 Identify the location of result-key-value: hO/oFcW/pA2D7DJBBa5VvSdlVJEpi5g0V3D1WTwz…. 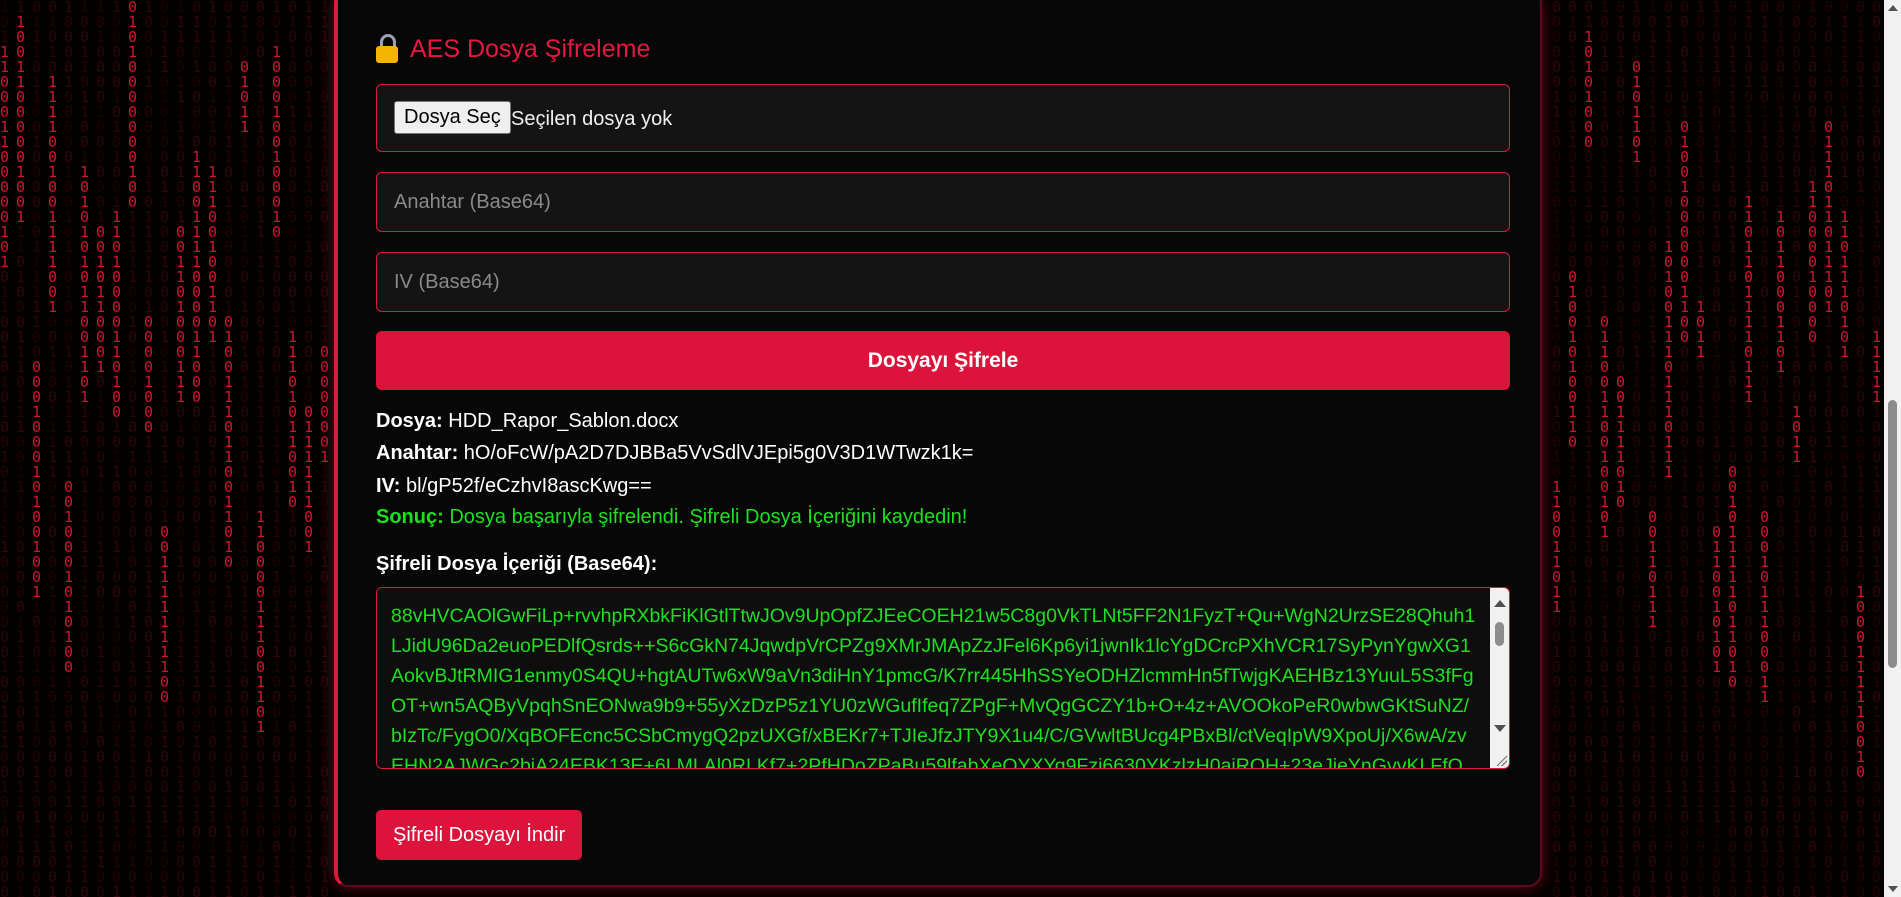
(718, 453).